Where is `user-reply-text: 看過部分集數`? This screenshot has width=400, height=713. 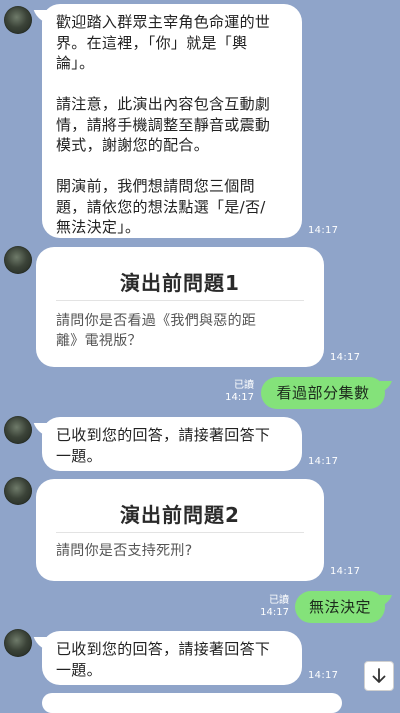 user-reply-text: 看過部分集數 is located at coordinates (323, 393).